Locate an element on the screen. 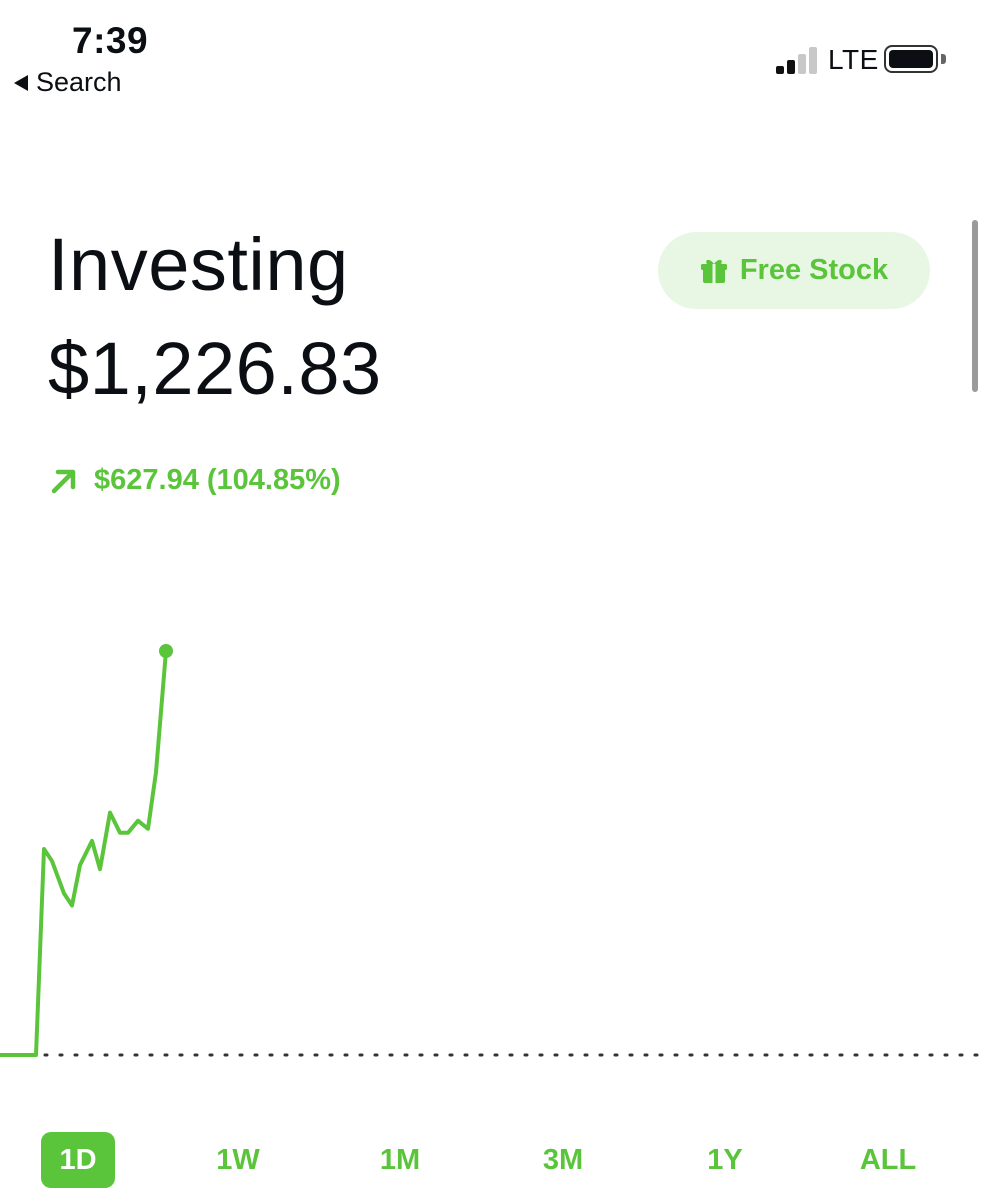  time-range-tabs: 1D 1W 1M 3M 1Y ALL is located at coordinates (491, 1162).